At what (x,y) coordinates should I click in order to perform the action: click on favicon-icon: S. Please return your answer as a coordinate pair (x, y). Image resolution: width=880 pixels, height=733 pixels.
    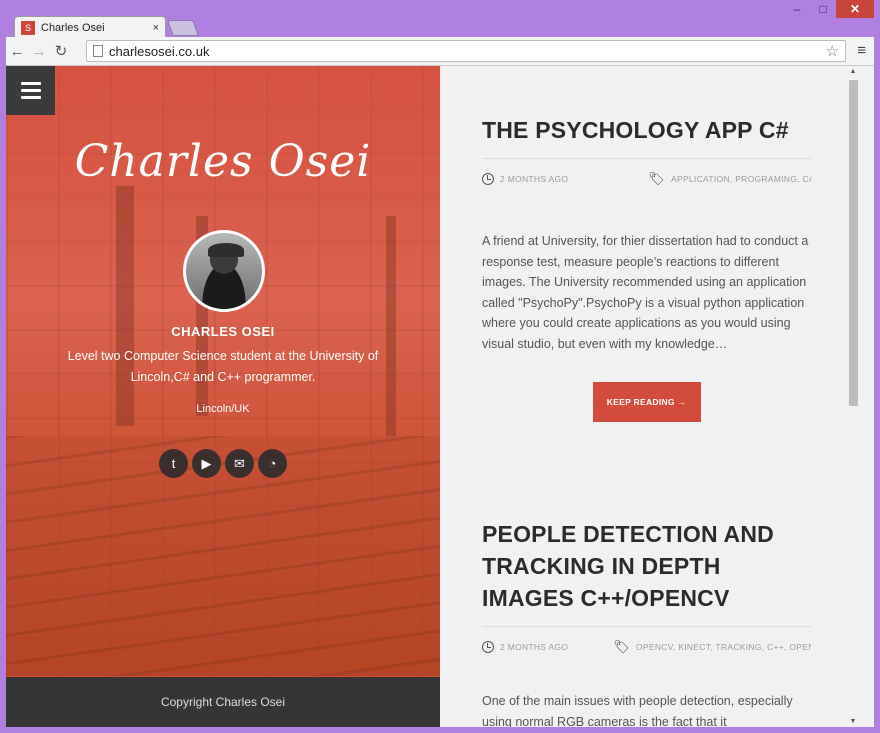
    Looking at the image, I should click on (28, 27).